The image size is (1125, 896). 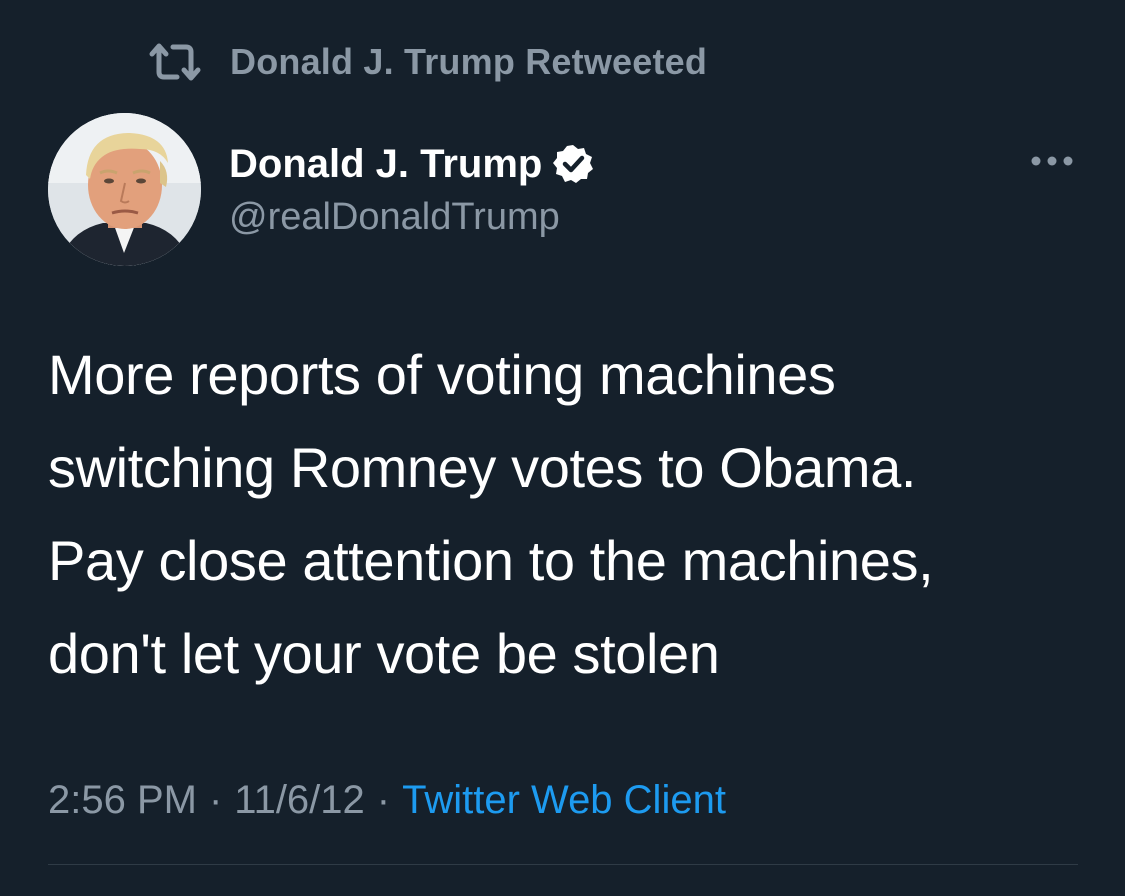 What do you see at coordinates (385, 164) in the screenshot?
I see `author-display-name: Donald J. Trump` at bounding box center [385, 164].